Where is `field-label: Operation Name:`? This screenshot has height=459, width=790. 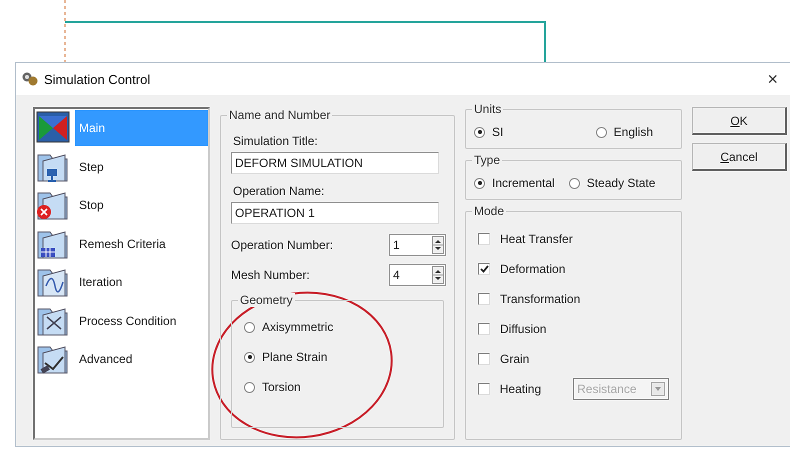 field-label: Operation Name: is located at coordinates (279, 191).